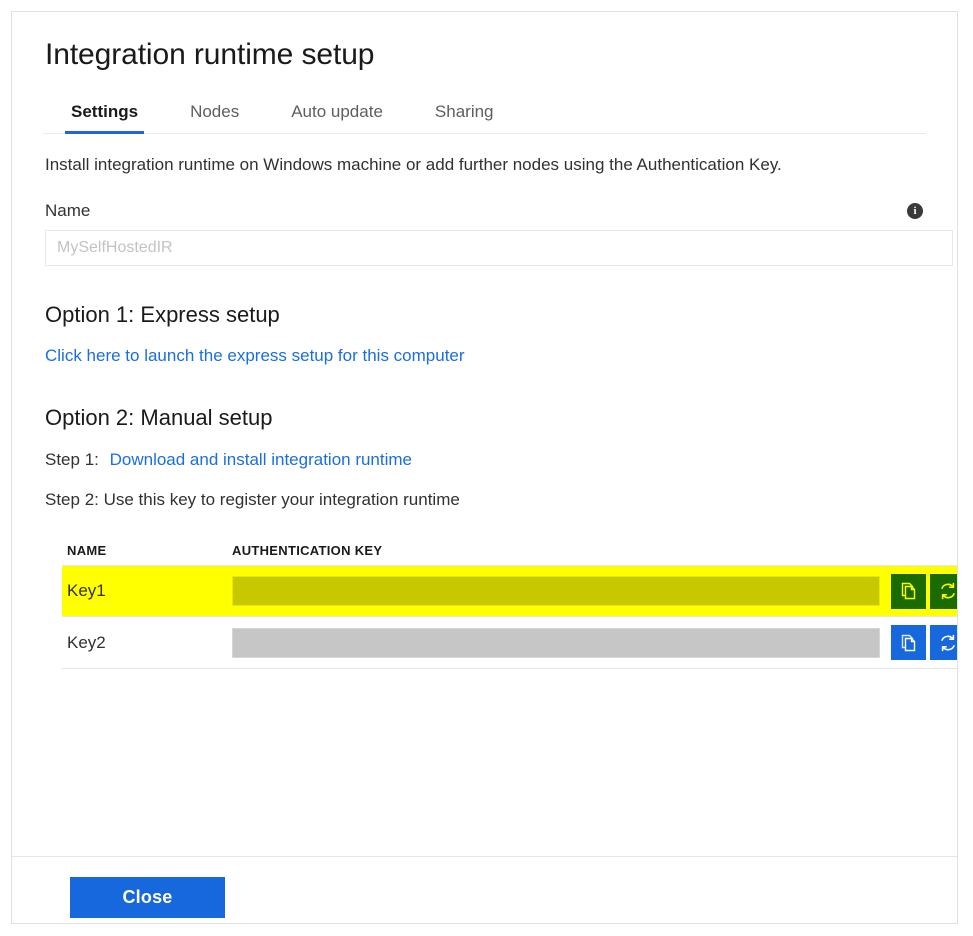  Describe the element at coordinates (159, 417) in the screenshot. I see `option2-heading: Option 2: Manual setup` at that location.